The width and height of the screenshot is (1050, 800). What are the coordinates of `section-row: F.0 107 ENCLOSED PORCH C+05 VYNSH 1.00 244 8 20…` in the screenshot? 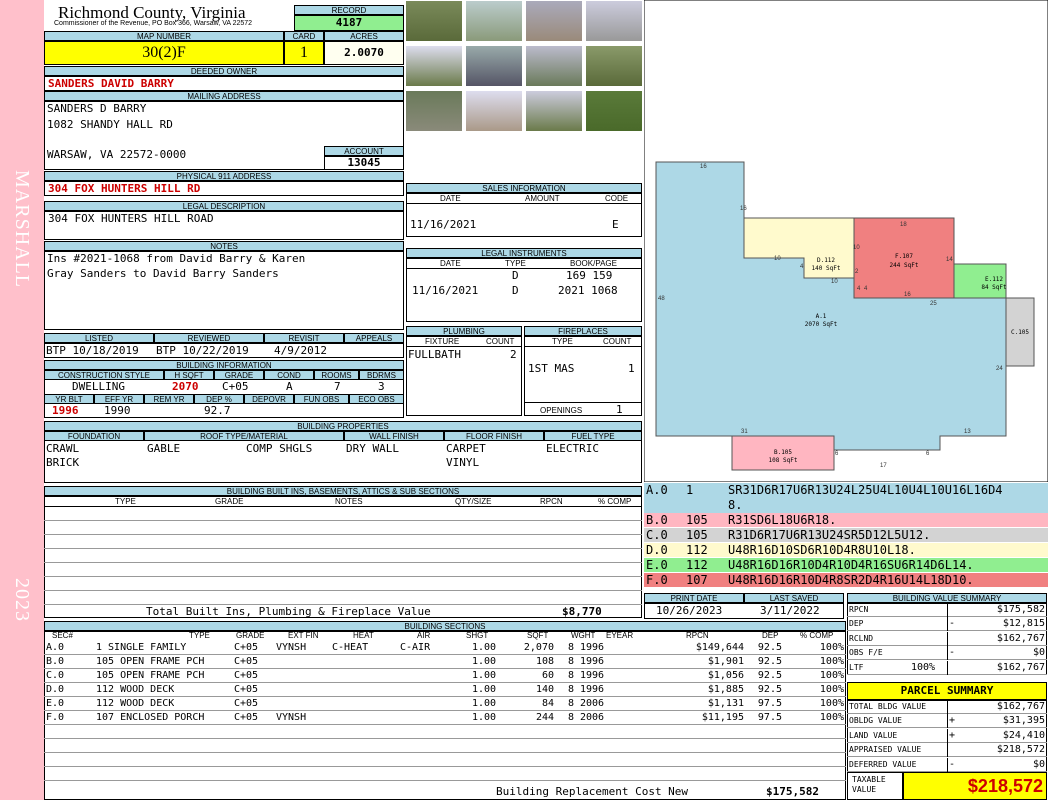 It's located at (445, 718).